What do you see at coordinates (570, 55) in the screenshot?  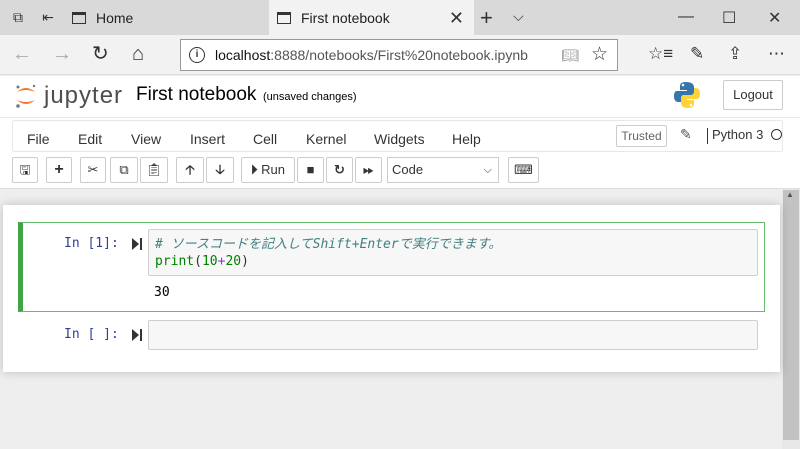 I see `reading-view-icon: 📖︎` at bounding box center [570, 55].